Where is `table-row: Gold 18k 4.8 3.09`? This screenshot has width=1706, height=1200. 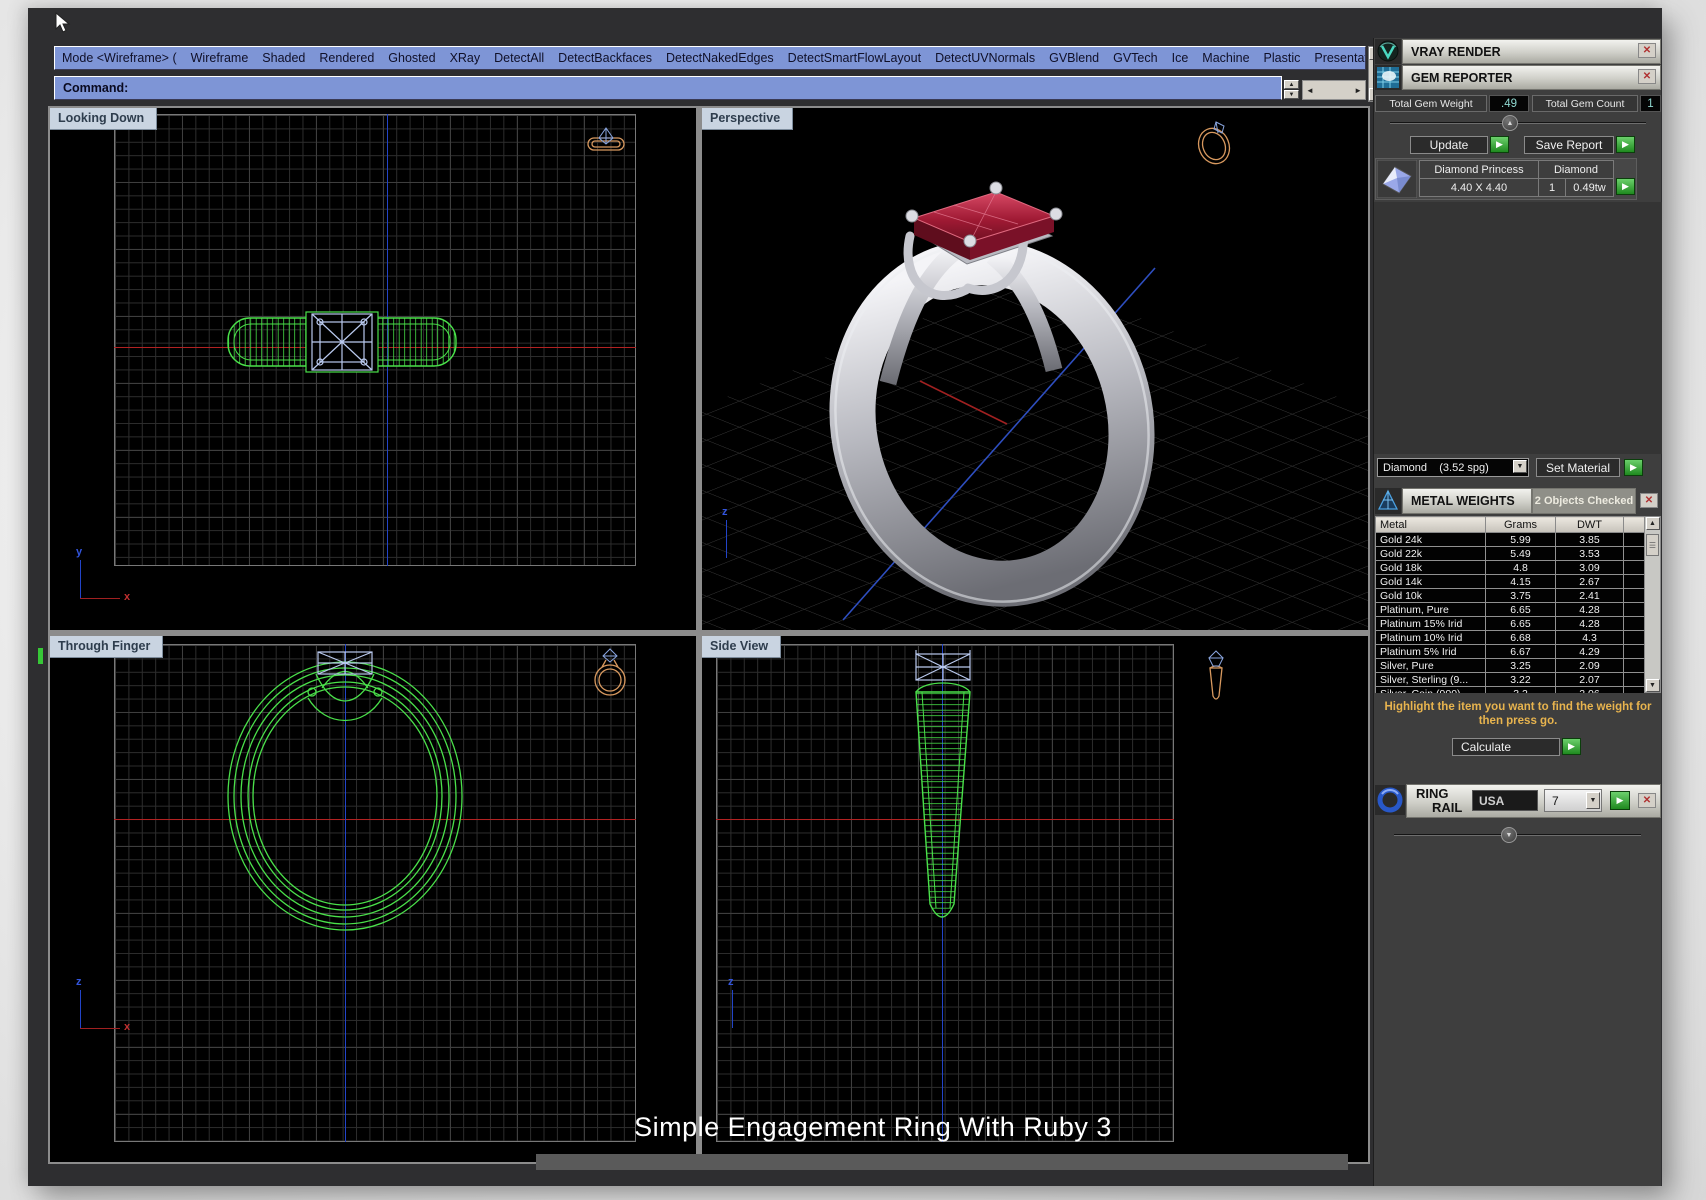 table-row: Gold 18k 4.8 3.09 is located at coordinates (1509, 567).